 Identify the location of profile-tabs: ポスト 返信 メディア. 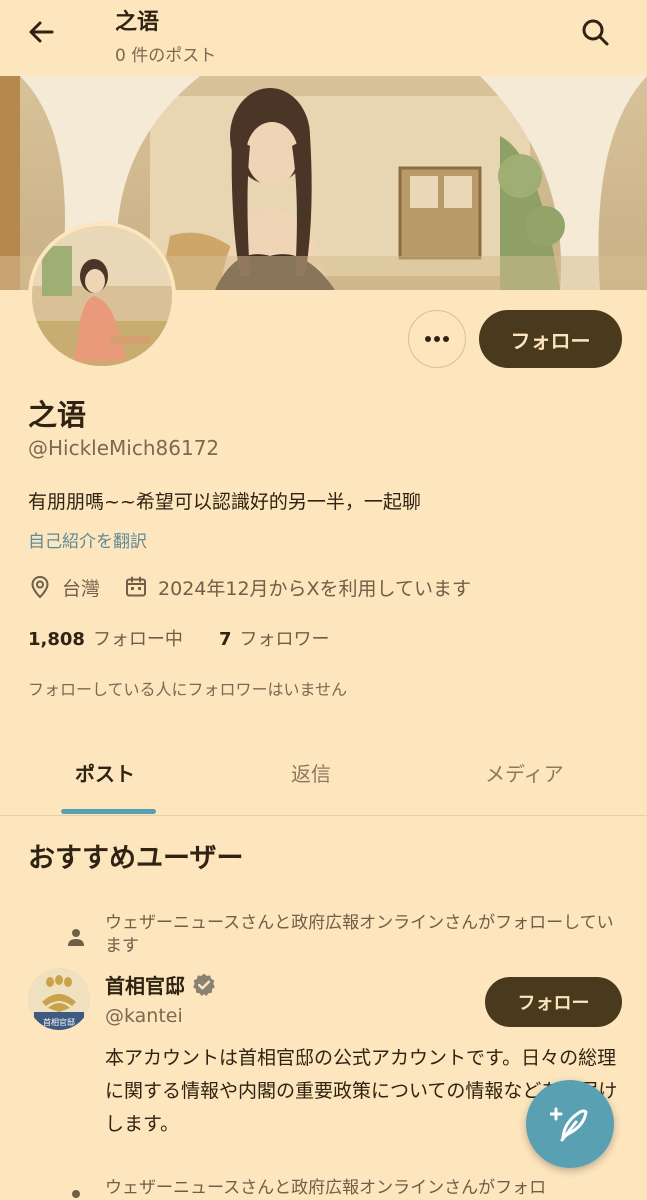
(323, 778).